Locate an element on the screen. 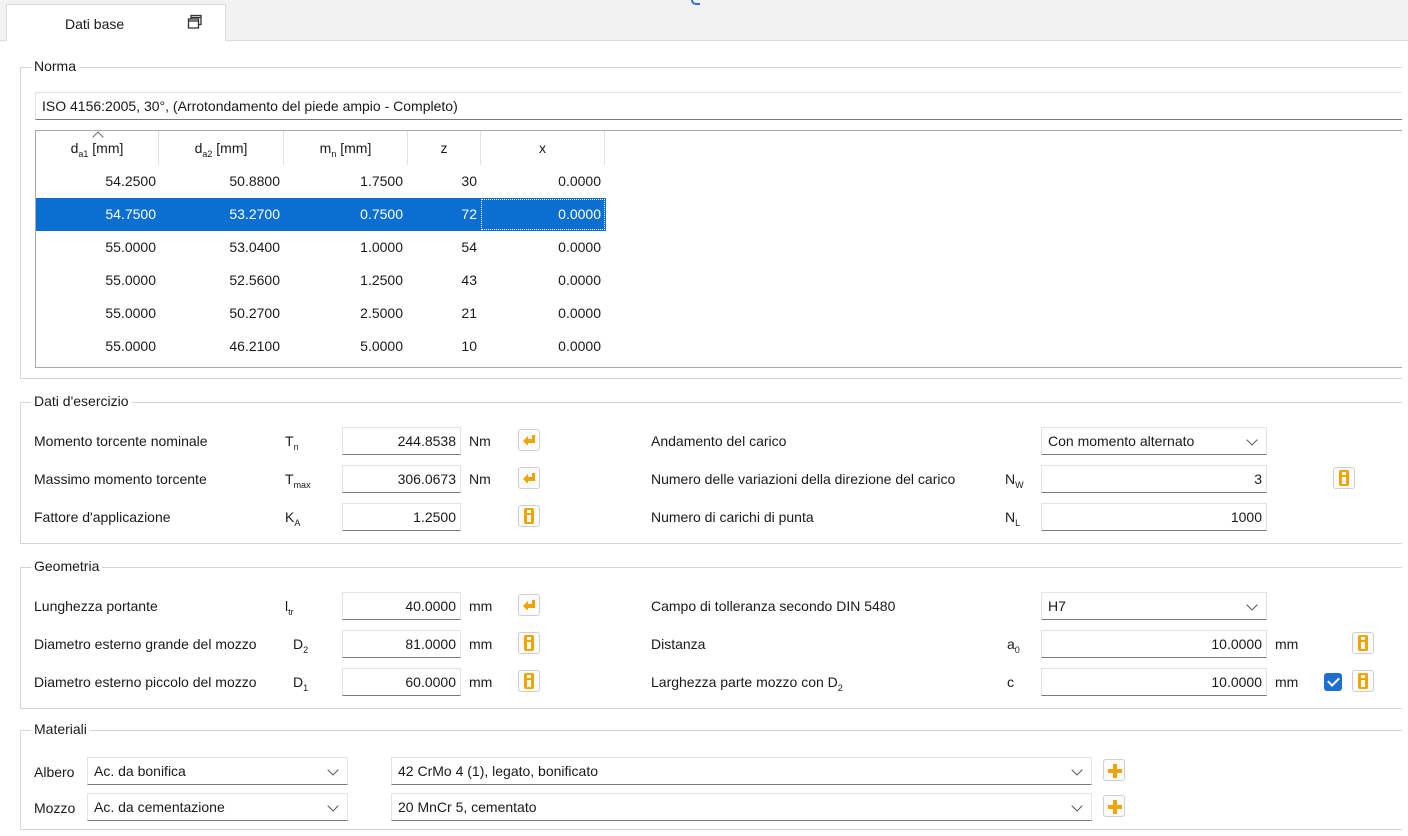 The height and width of the screenshot is (836, 1408). norma-title: Norma is located at coordinates (55, 66).